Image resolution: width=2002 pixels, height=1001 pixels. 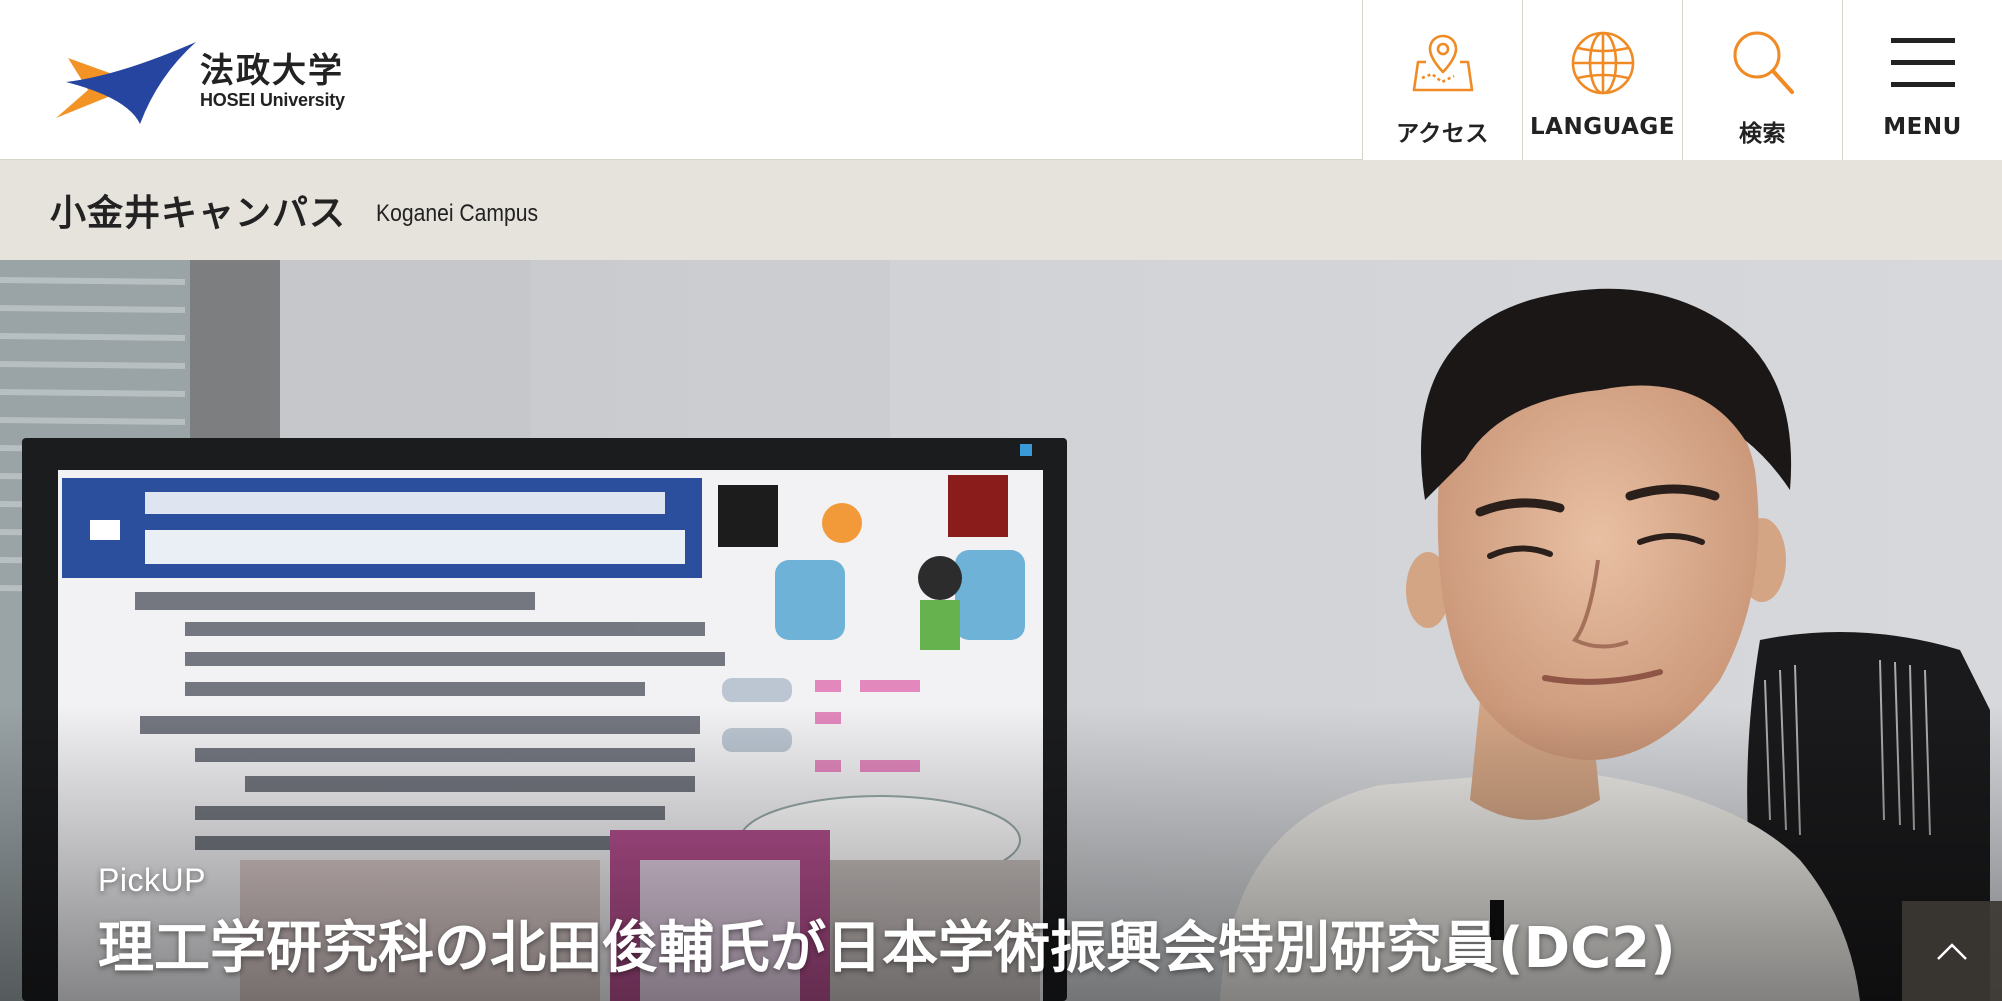 I want to click on nav-access-button: アクセス, so click(x=1442, y=80).